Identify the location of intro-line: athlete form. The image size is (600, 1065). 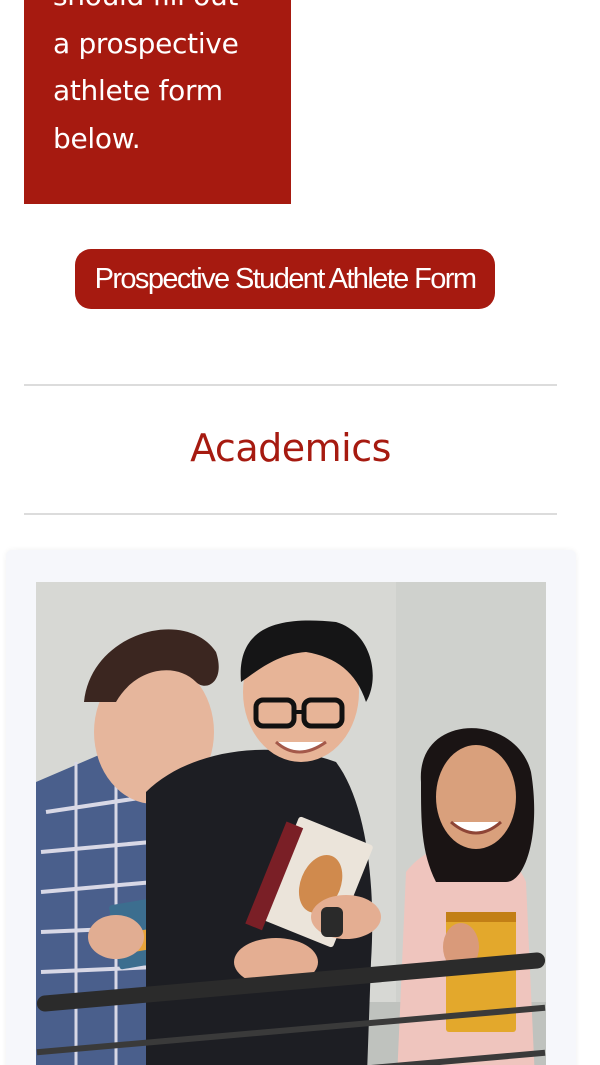
(138, 90).